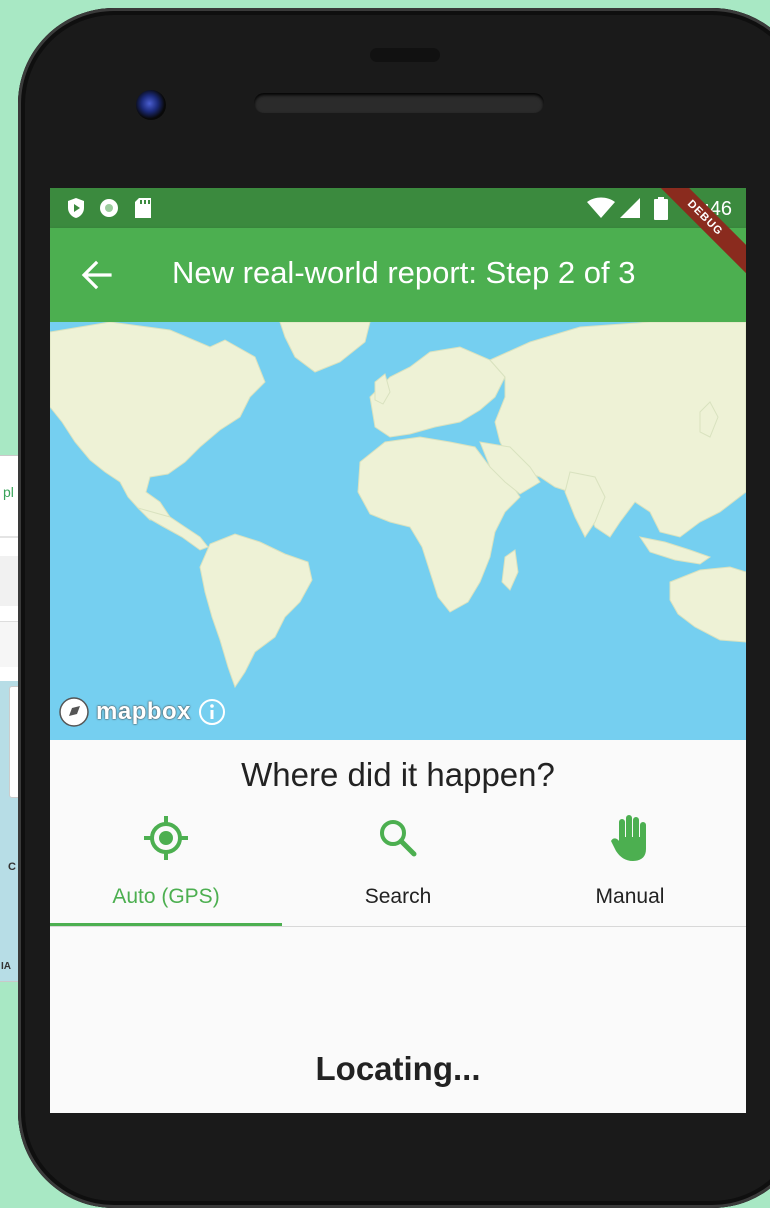  I want to click on tab-label-manual: Manual, so click(630, 896).